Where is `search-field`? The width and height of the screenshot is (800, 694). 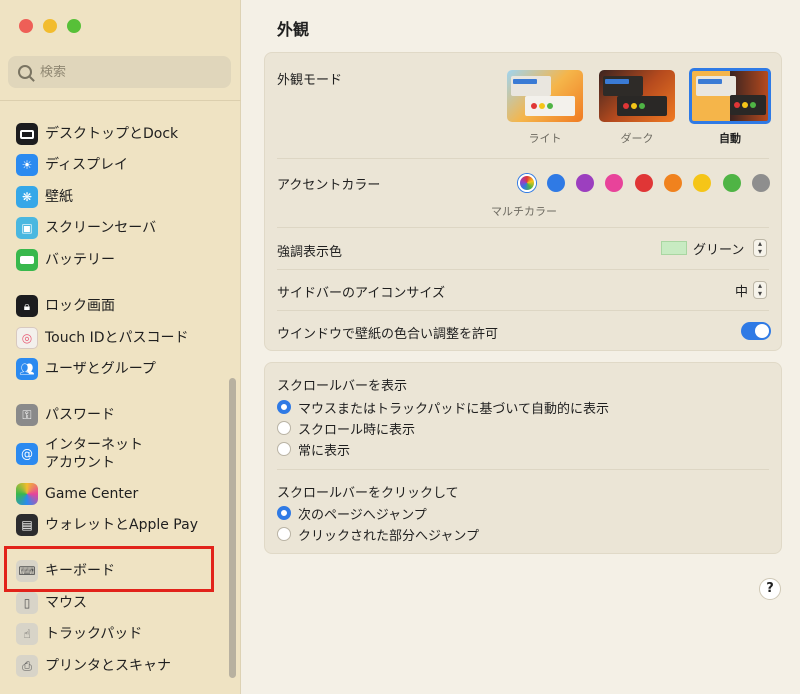 search-field is located at coordinates (119, 72).